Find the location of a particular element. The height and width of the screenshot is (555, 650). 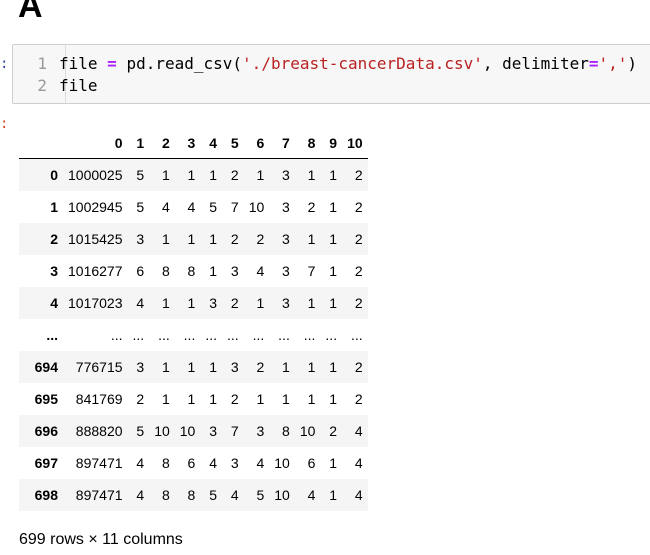

line-number: 2 is located at coordinates (42, 85).